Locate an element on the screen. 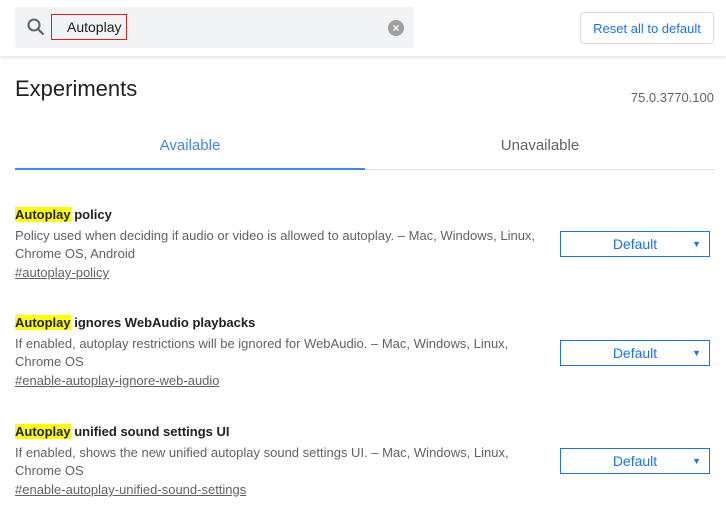 This screenshot has width=726, height=508. tab-unavailable: Unavailable is located at coordinates (540, 146).